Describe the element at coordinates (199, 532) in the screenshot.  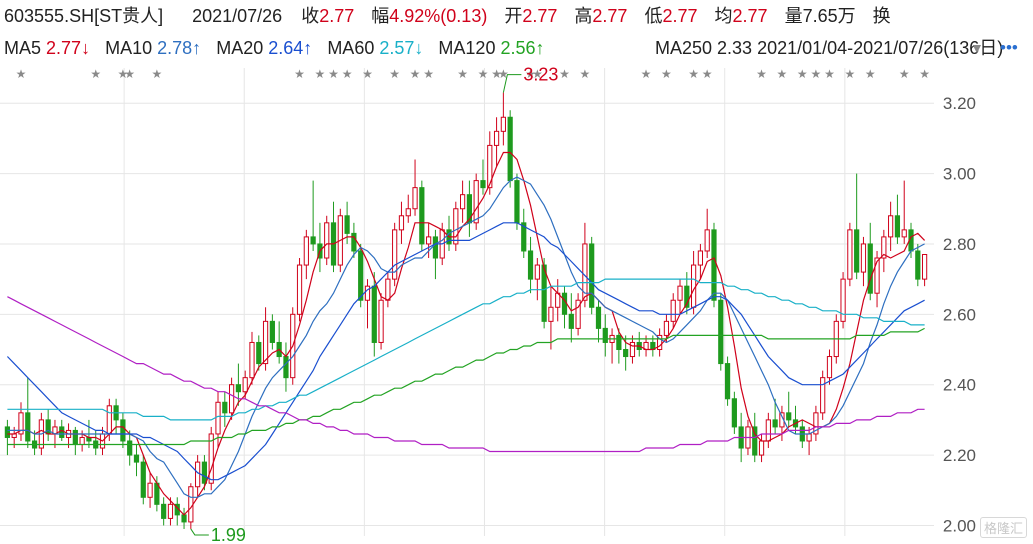
I see `annotation-leader` at that location.